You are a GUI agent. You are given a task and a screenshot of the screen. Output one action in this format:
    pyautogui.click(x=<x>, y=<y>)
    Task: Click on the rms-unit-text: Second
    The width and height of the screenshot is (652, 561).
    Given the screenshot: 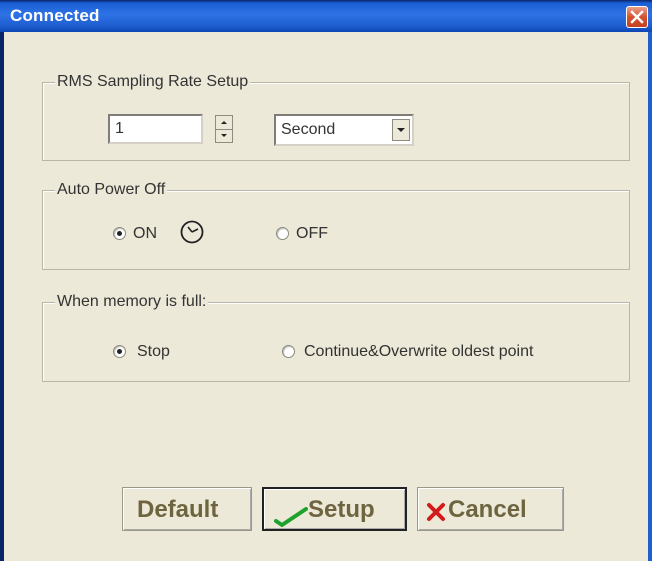 What is the action you would take?
    pyautogui.click(x=308, y=129)
    